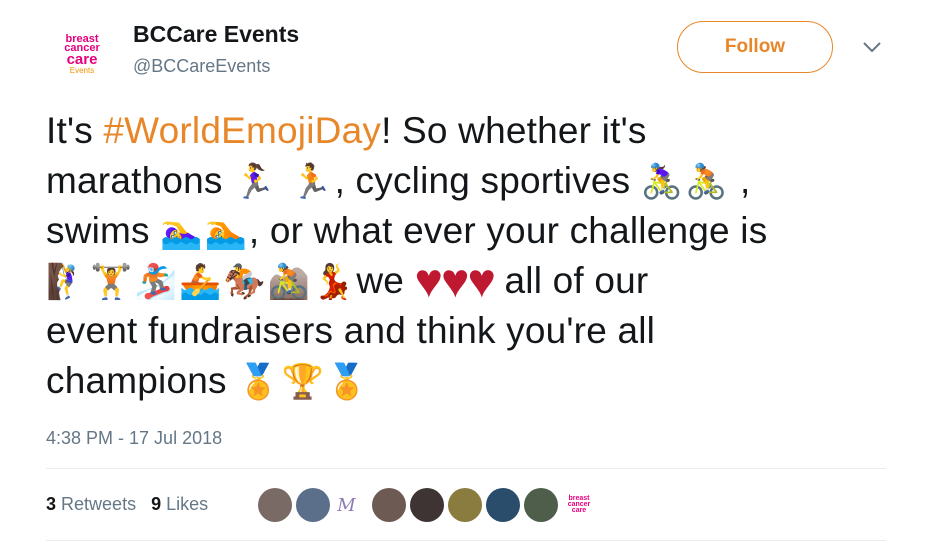 The height and width of the screenshot is (544, 925). Describe the element at coordinates (455, 281) in the screenshot. I see `heart-emoji: ♥♥♥` at that location.